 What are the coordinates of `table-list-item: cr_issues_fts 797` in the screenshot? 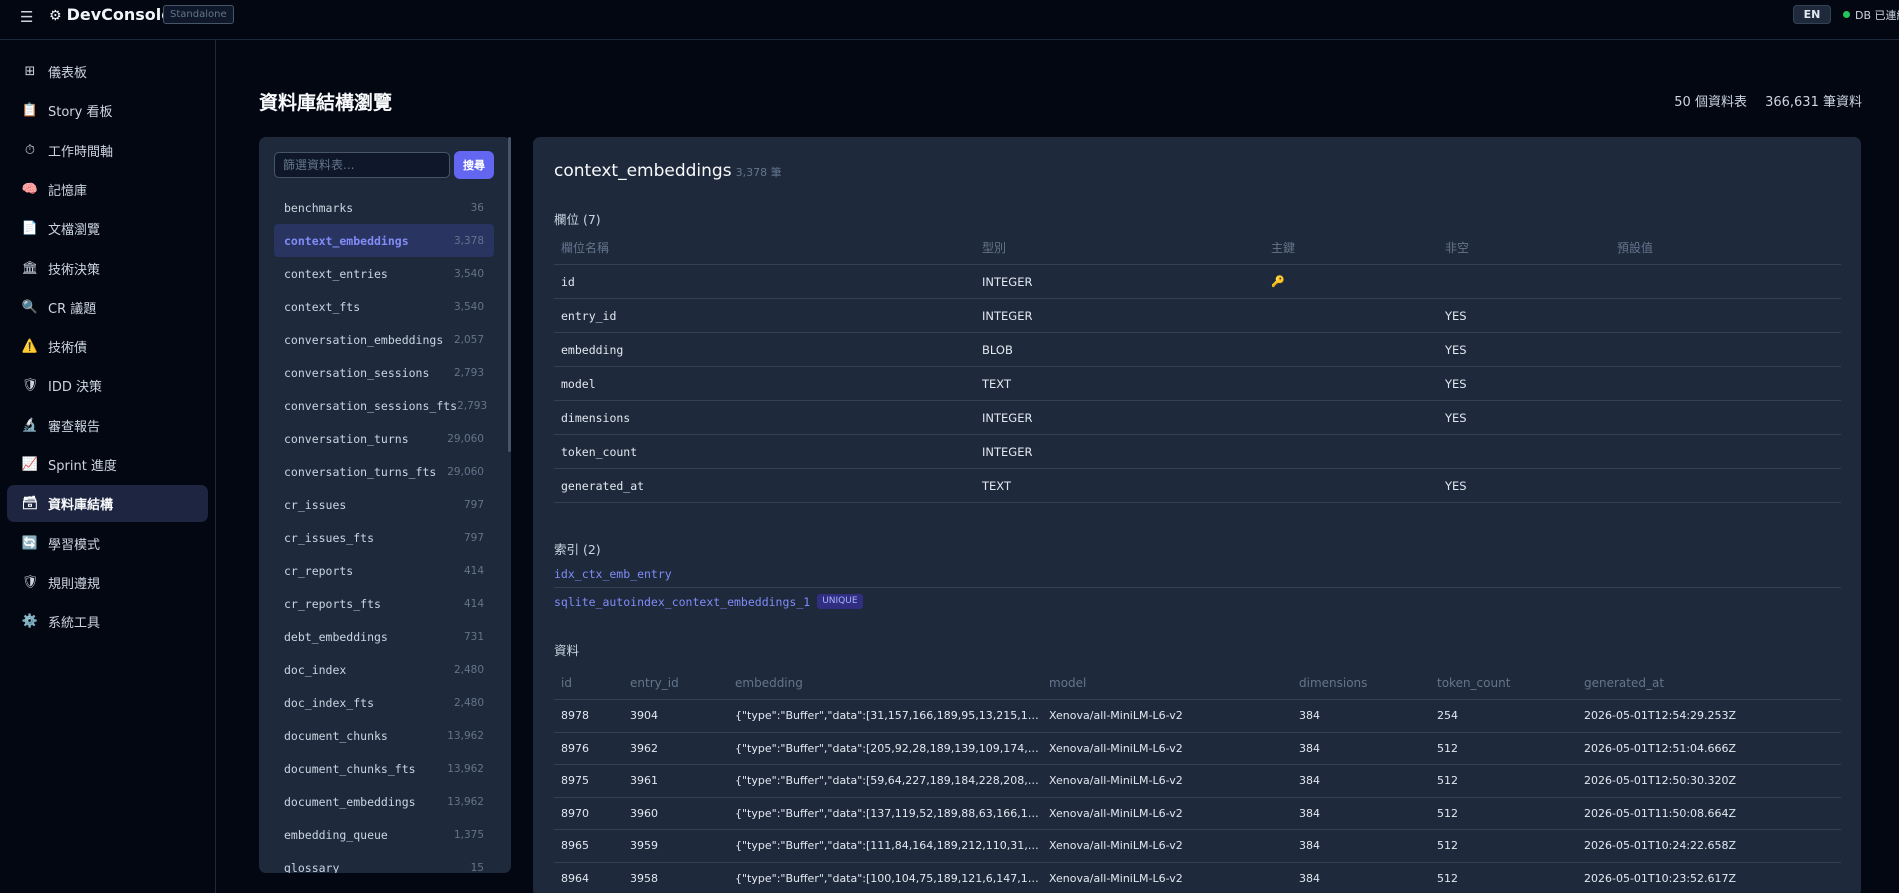 It's located at (384, 537).